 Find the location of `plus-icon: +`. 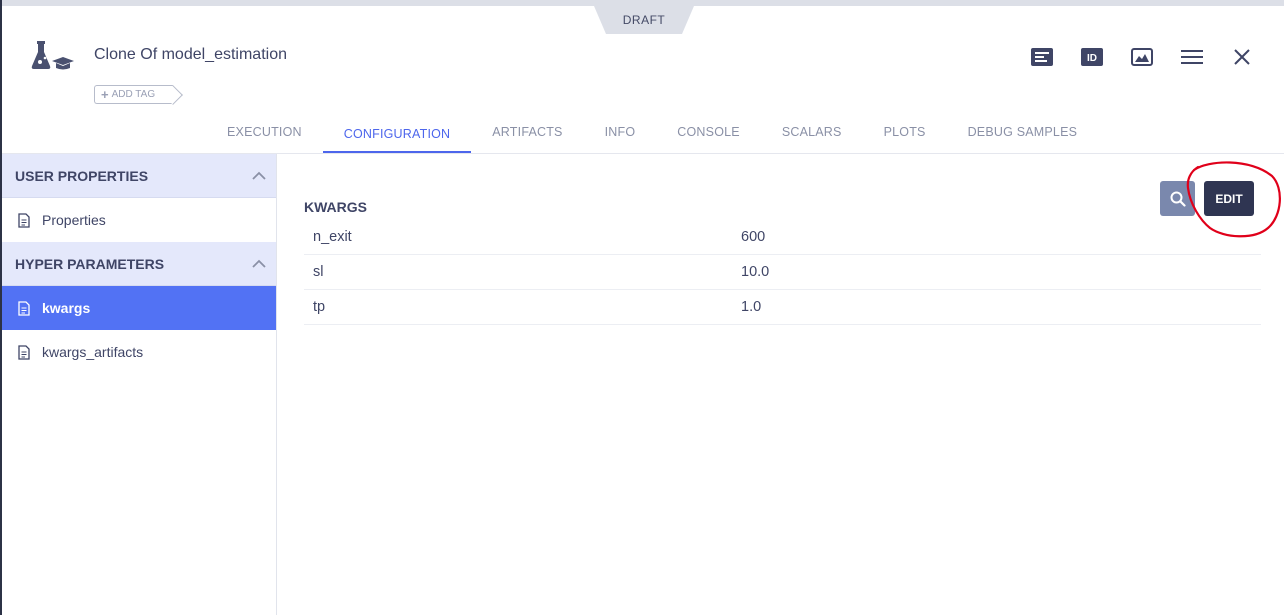

plus-icon: + is located at coordinates (105, 94).